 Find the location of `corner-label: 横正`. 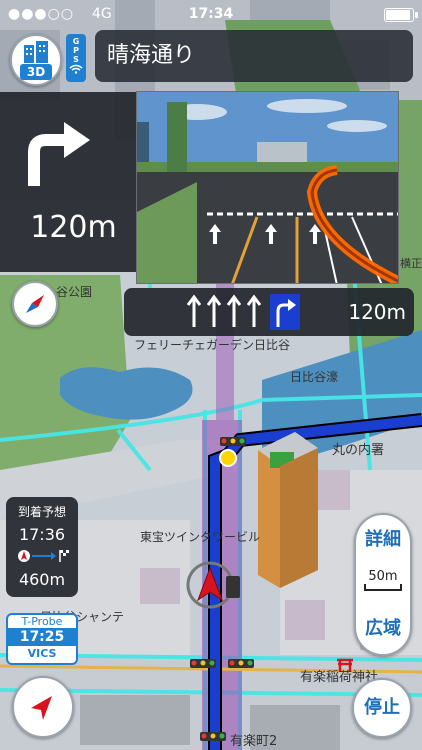

corner-label: 横正 is located at coordinates (411, 263).